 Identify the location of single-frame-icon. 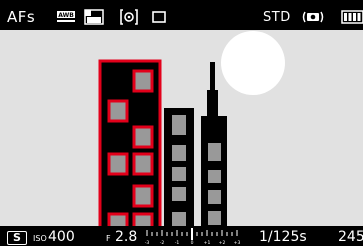
(159, 17).